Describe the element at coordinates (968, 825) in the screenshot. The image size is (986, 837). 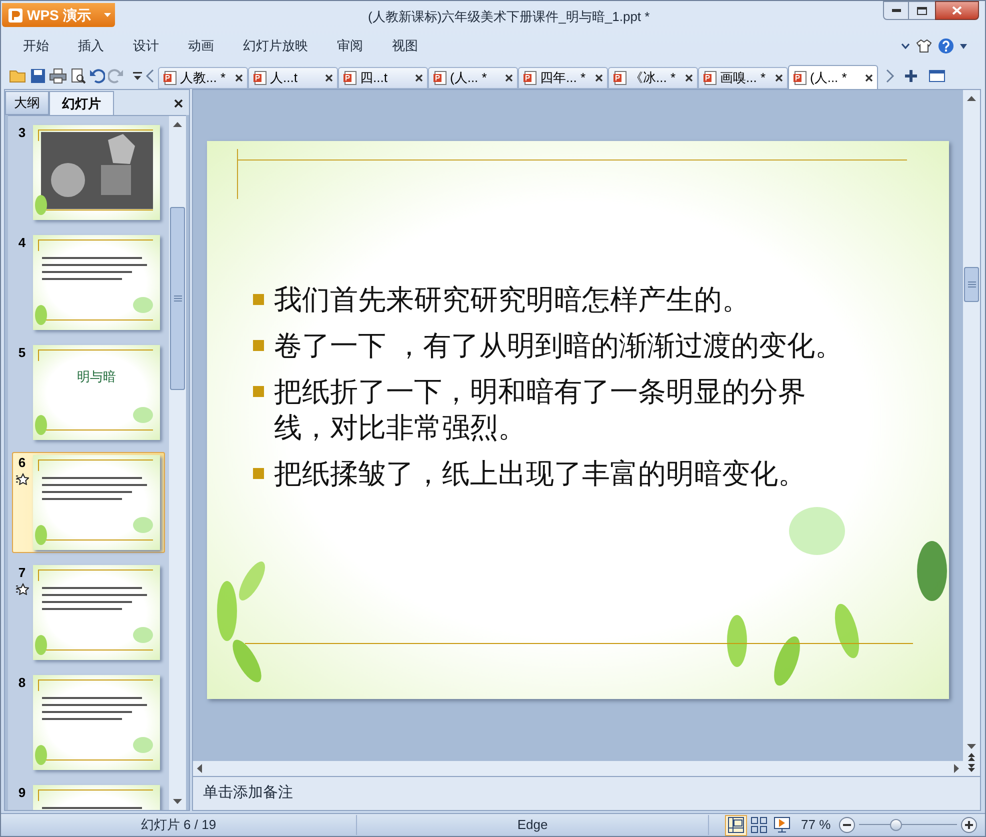
I see `zoom-in-icon` at that location.